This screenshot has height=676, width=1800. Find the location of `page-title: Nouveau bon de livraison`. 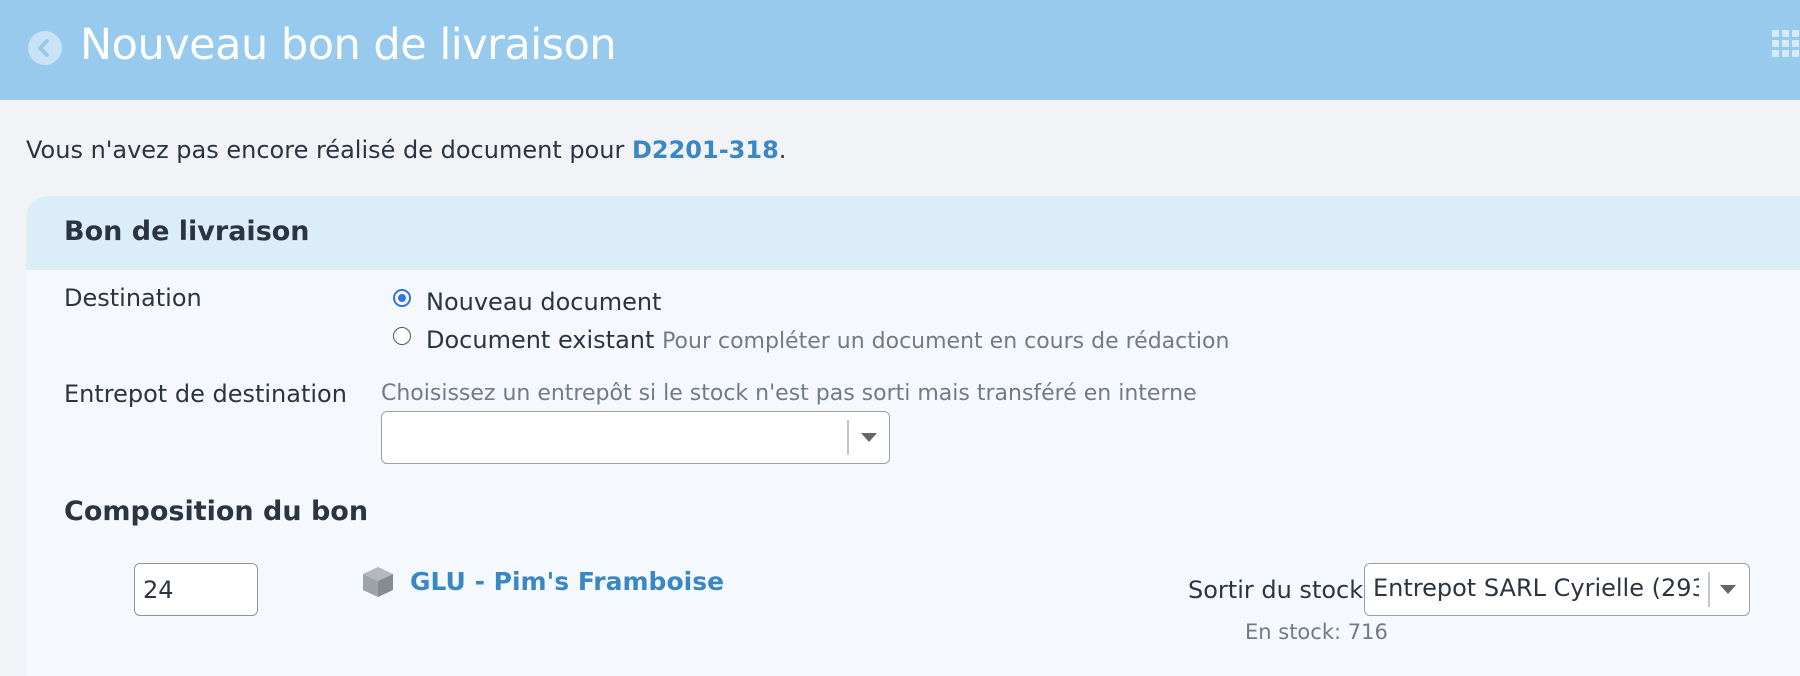

page-title: Nouveau bon de livraison is located at coordinates (348, 45).